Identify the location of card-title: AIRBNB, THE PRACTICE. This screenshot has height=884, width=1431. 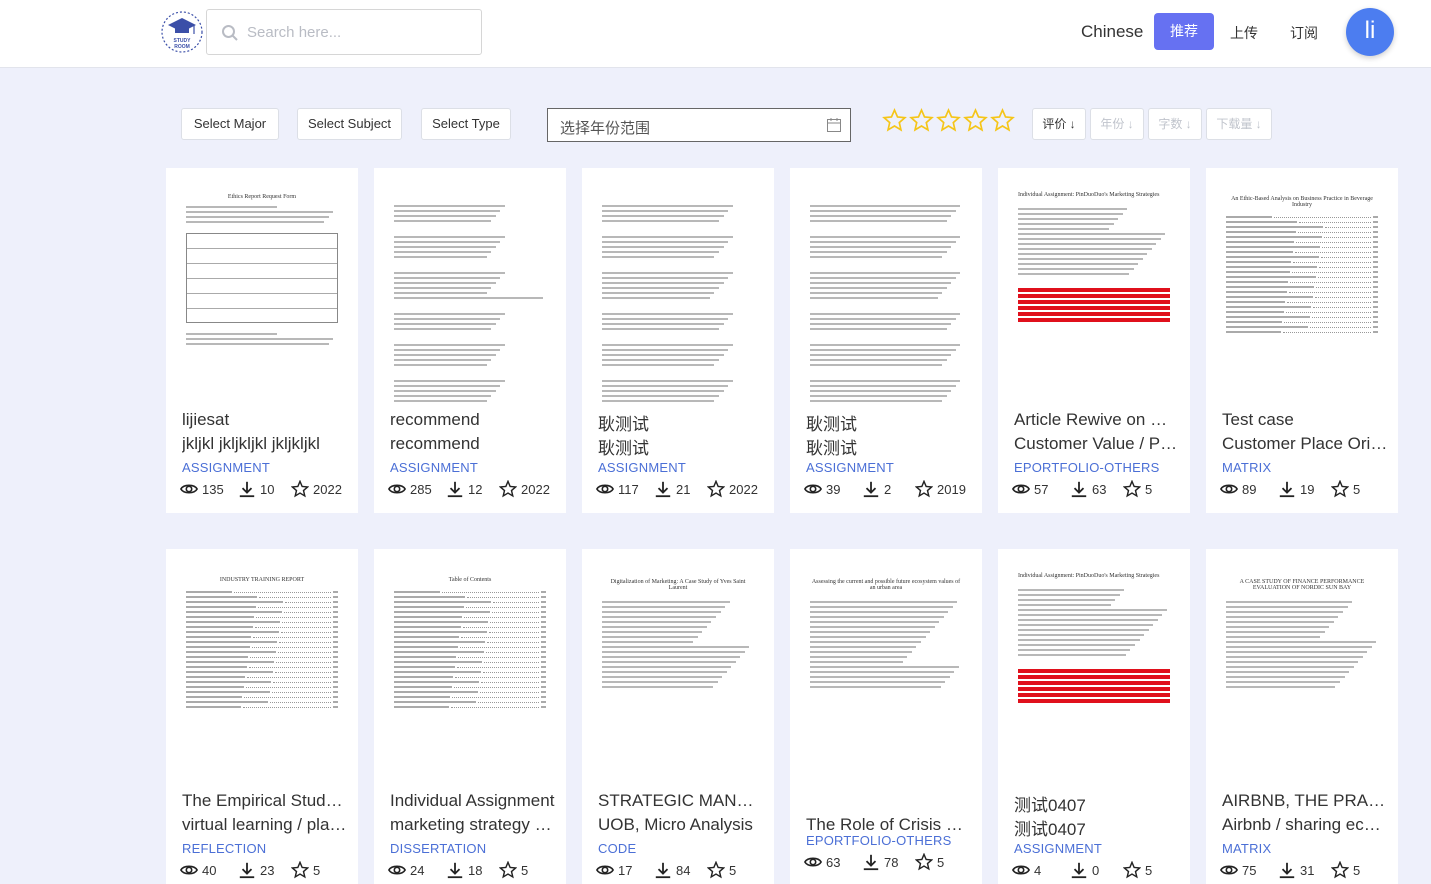
(1305, 801).